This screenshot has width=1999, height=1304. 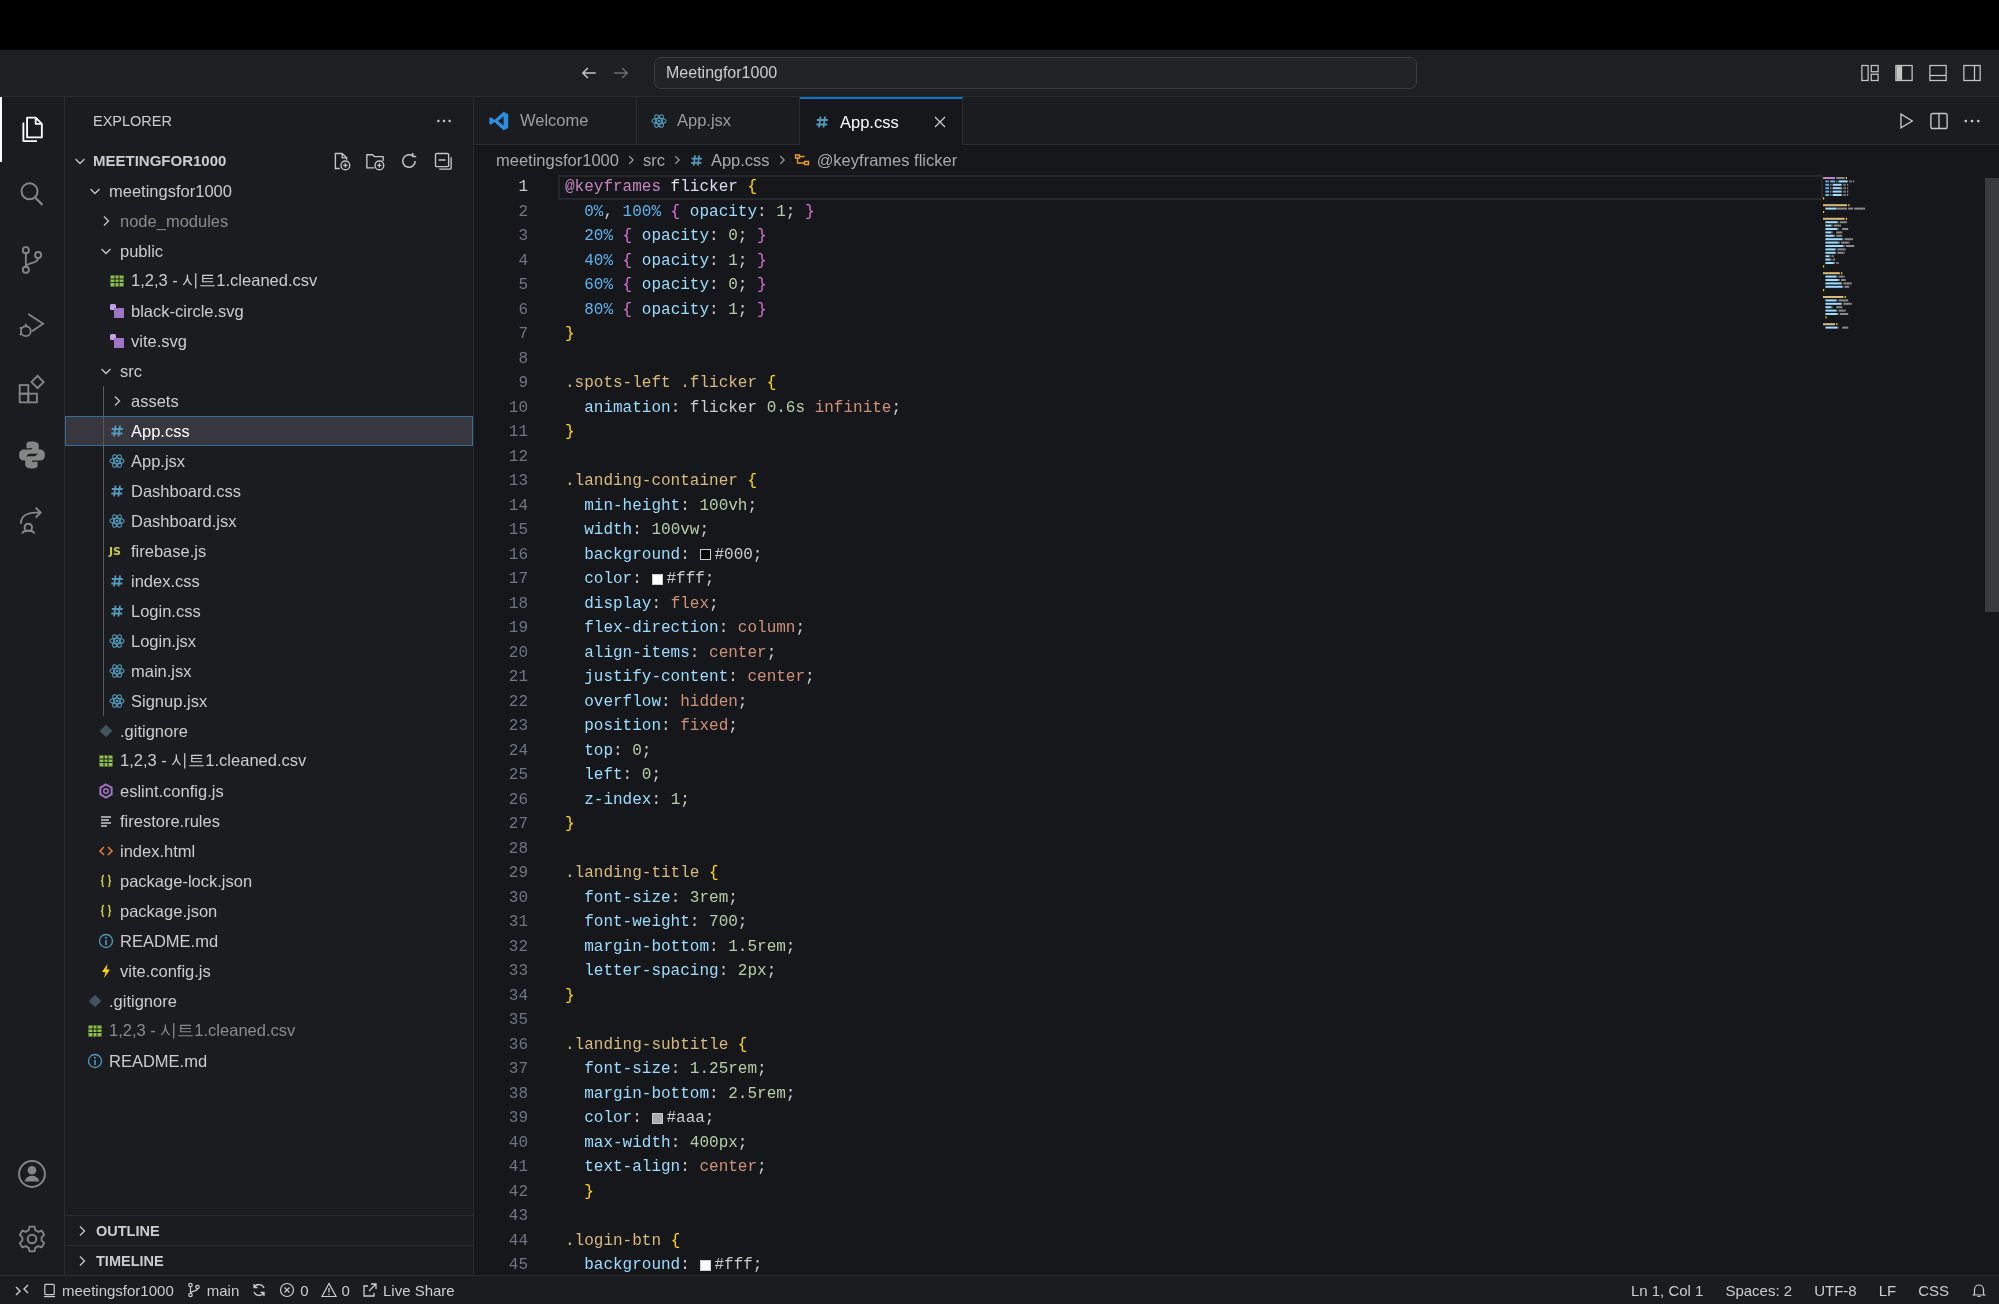 I want to click on tree-item: package-lock.json, so click(x=269, y=881).